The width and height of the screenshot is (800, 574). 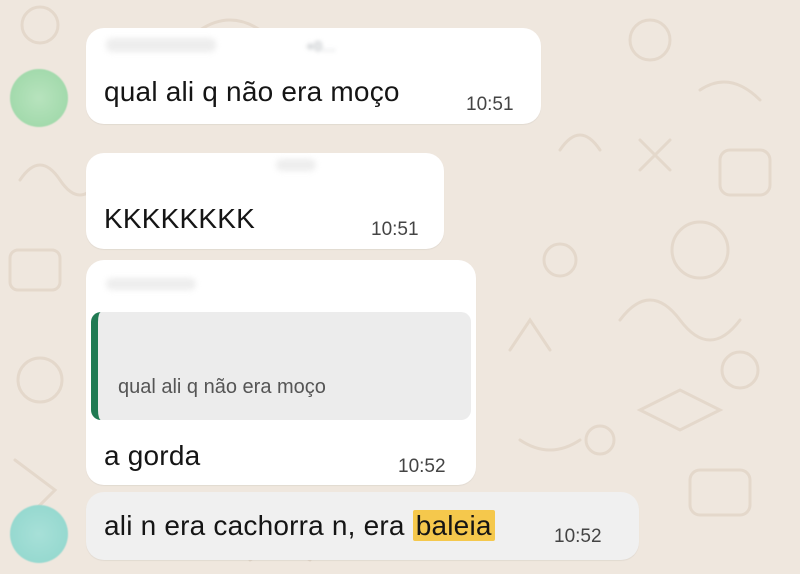 I want to click on quoted-message-text: qual ali q não era moço, so click(x=222, y=387).